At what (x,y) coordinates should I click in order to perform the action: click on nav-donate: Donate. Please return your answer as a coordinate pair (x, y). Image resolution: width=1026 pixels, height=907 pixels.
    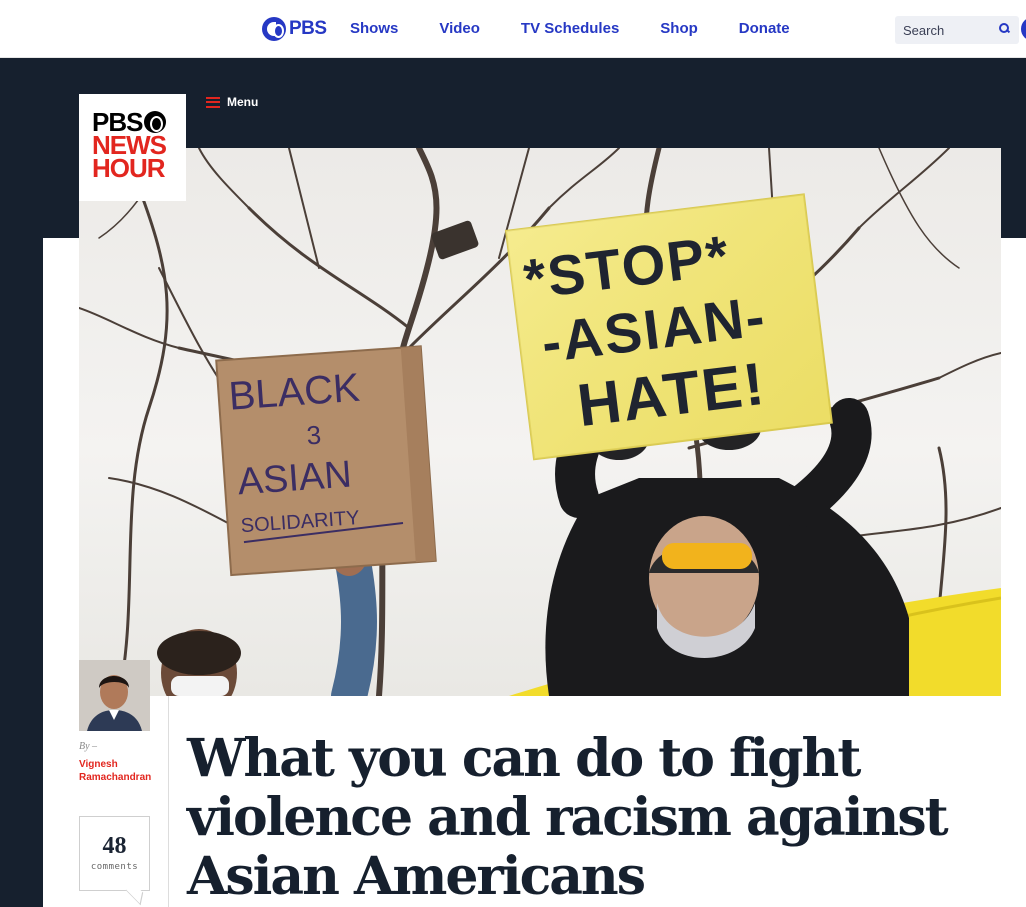
    Looking at the image, I should click on (764, 28).